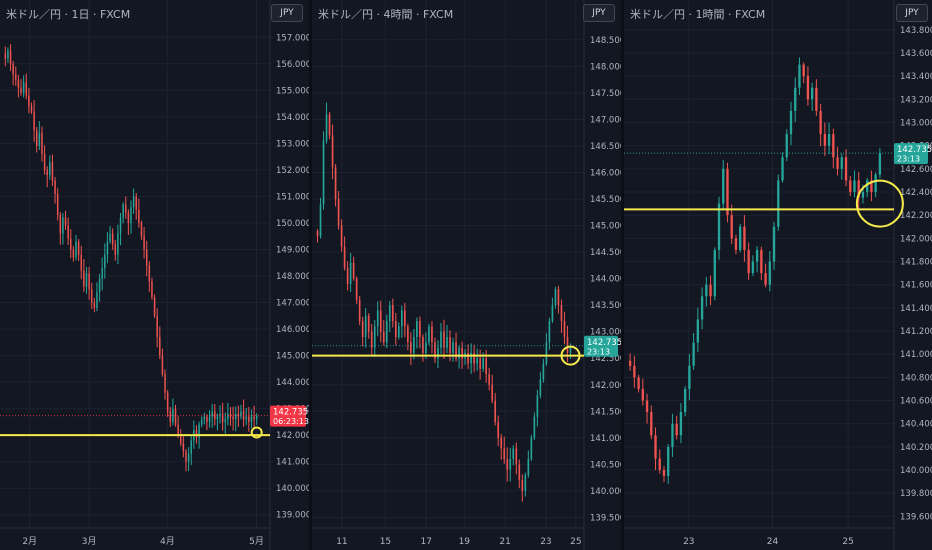  What do you see at coordinates (916, 332) in the screenshot?
I see `price-tick-label: 141.200` at bounding box center [916, 332].